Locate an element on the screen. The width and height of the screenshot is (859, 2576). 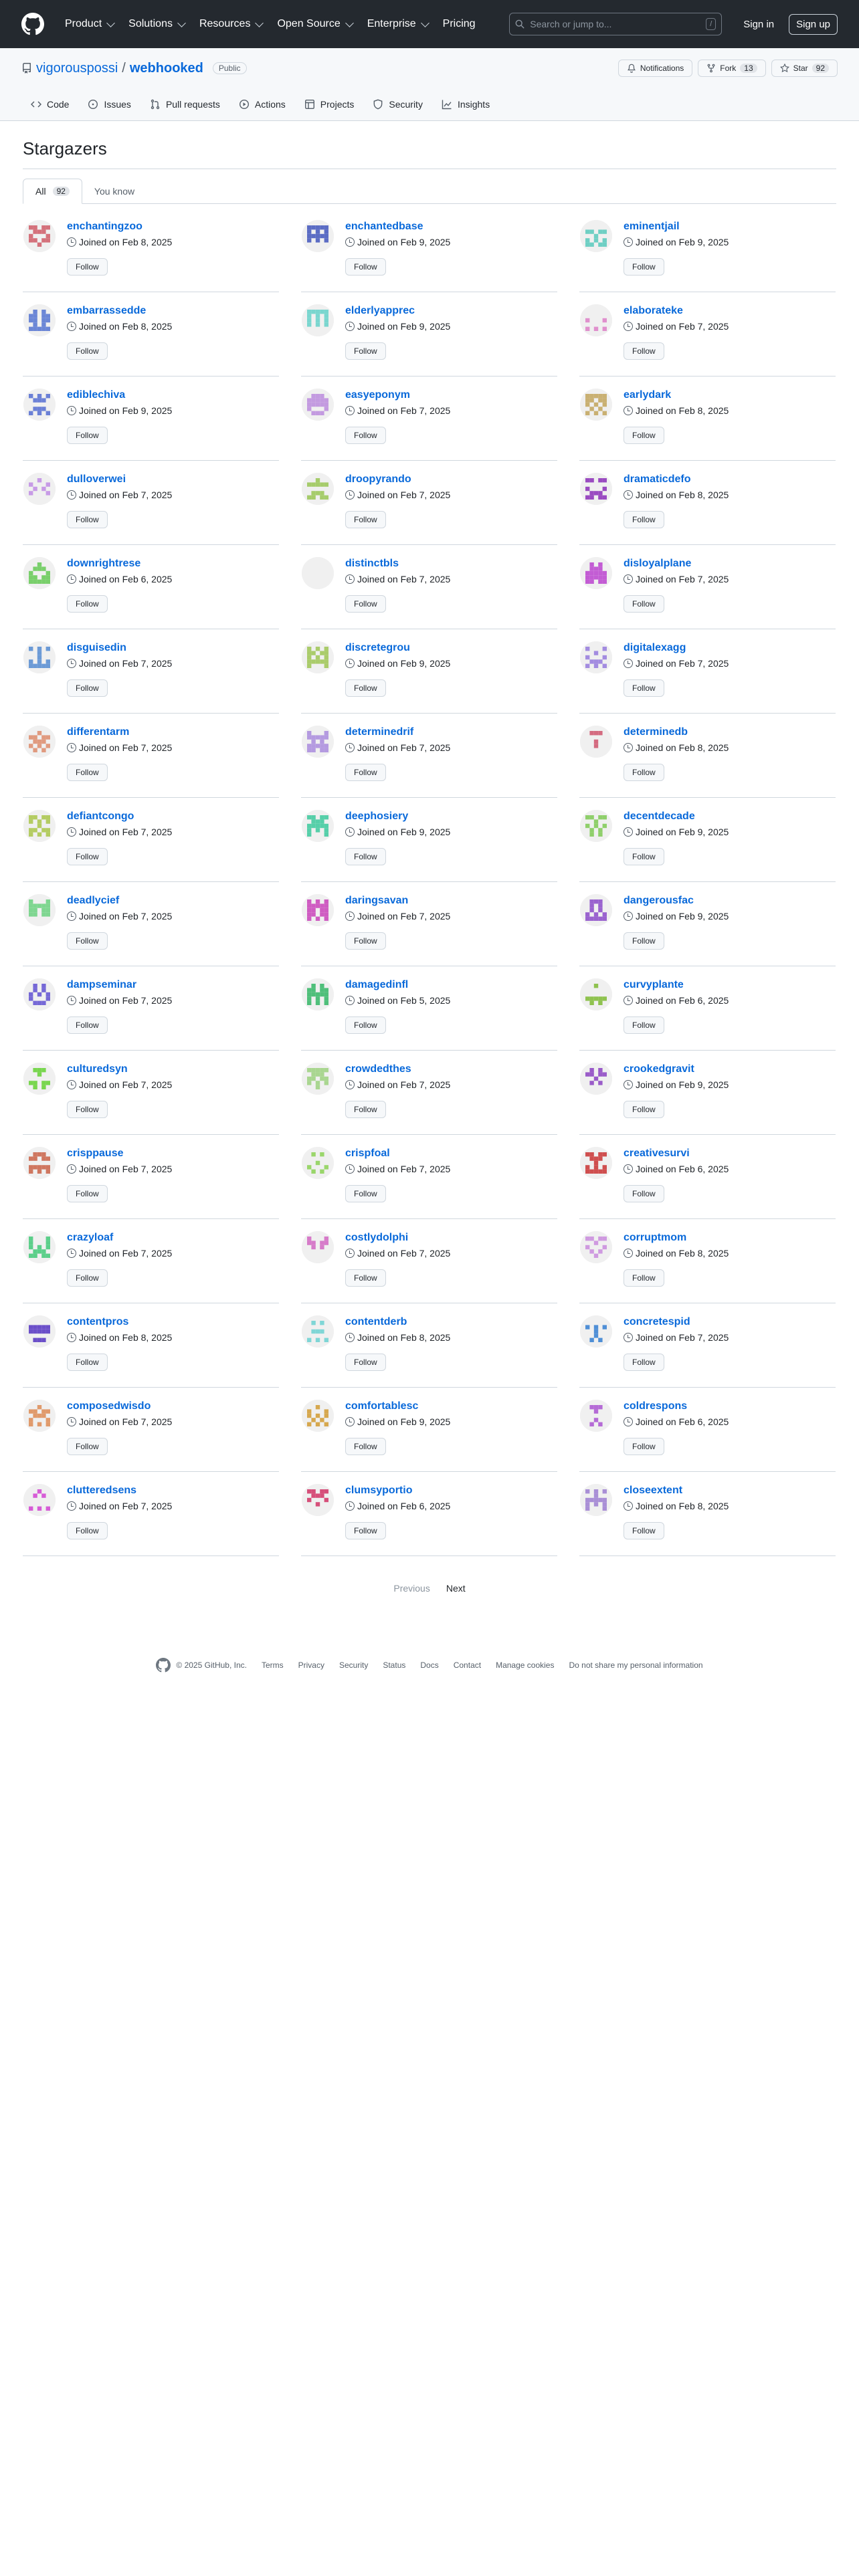
username-link: droopyrando is located at coordinates (378, 479).